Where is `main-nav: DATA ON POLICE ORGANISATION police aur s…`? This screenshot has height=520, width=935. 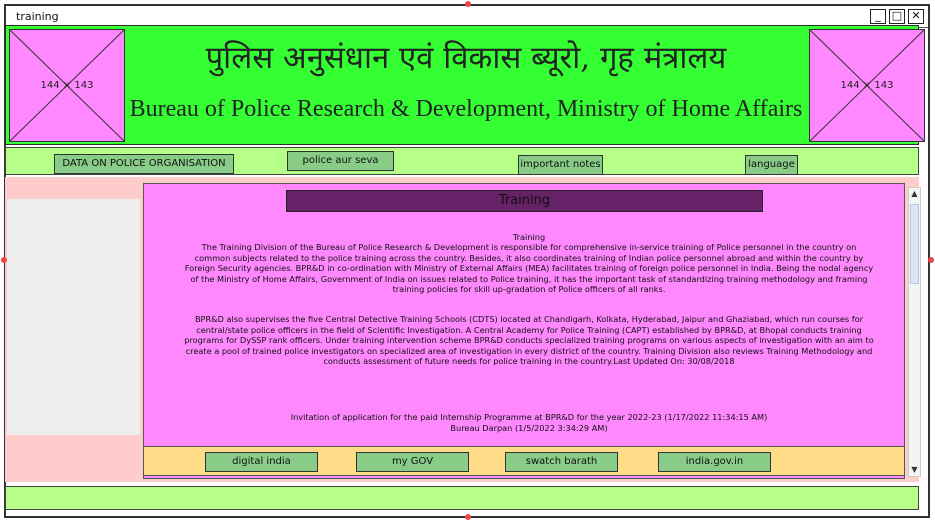
main-nav: DATA ON POLICE ORGANISATION police aur s… is located at coordinates (462, 161).